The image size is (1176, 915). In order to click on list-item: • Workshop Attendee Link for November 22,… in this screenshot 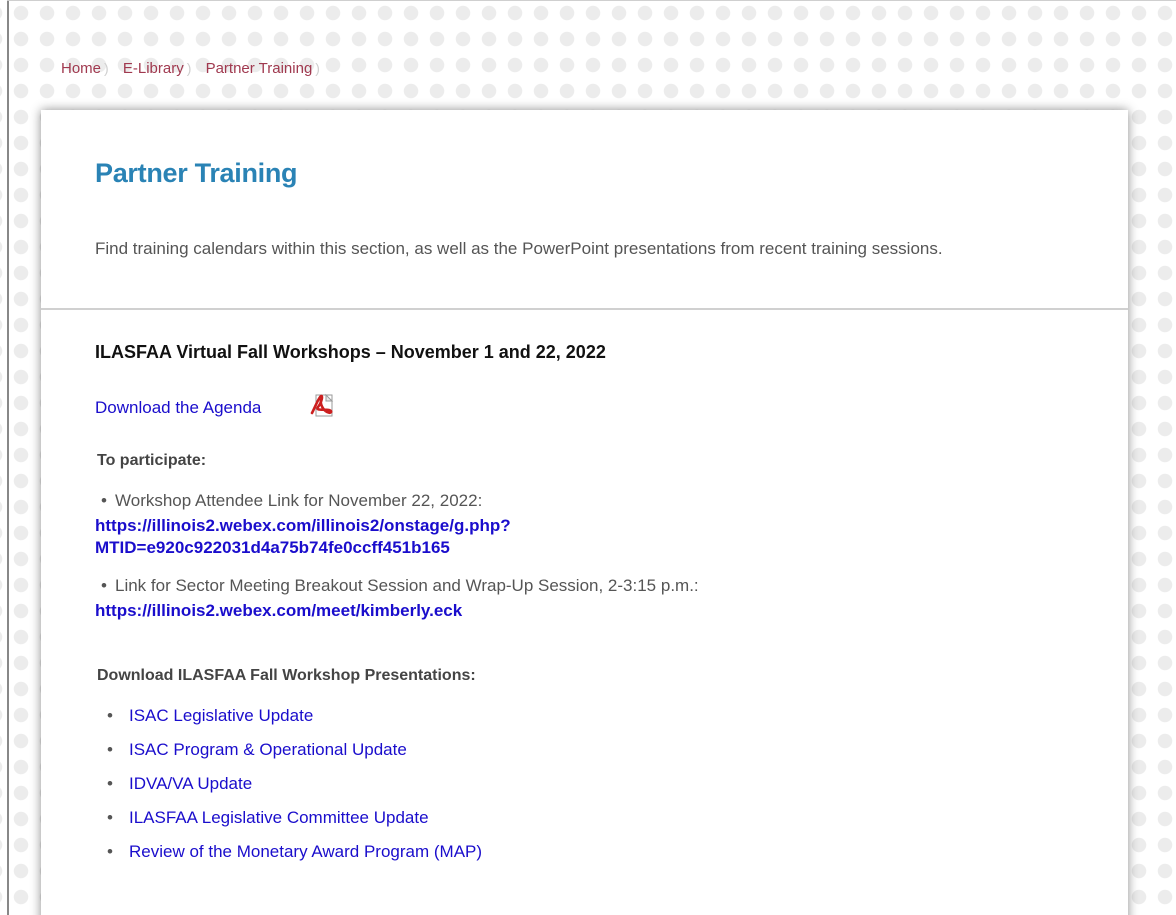, I will do `click(303, 524)`.